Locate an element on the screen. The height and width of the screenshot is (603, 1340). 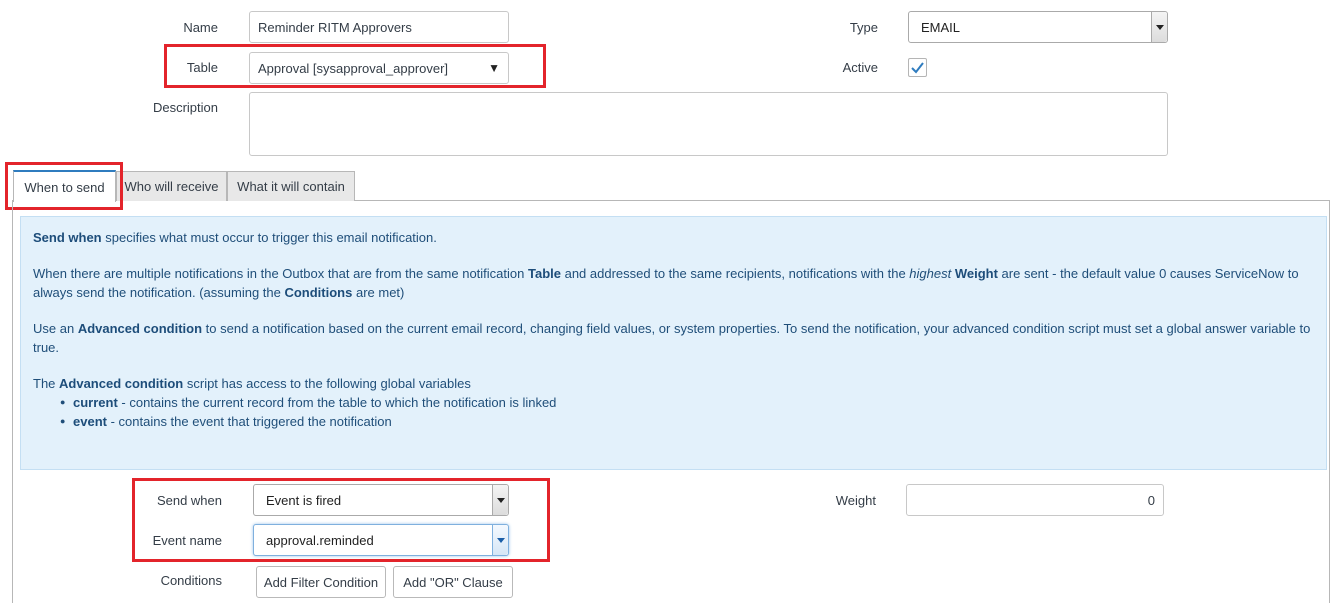
description-textarea is located at coordinates (708, 124).